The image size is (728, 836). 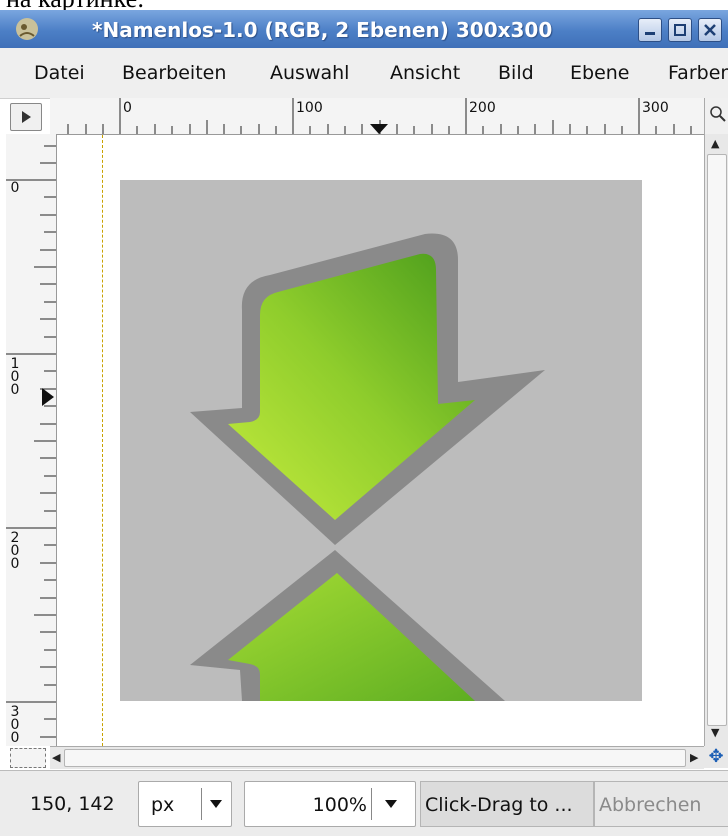 What do you see at coordinates (15, 188) in the screenshot?
I see `vruler-label-0: 0` at bounding box center [15, 188].